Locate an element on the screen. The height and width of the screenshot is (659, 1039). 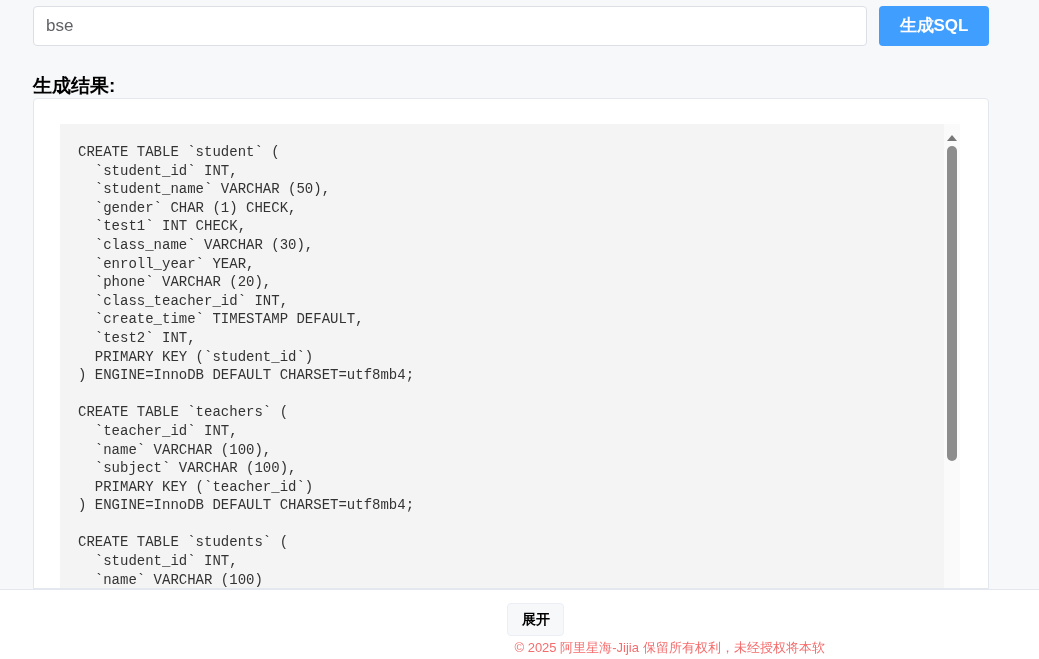
scrollbar-thumb is located at coordinates (952, 303).